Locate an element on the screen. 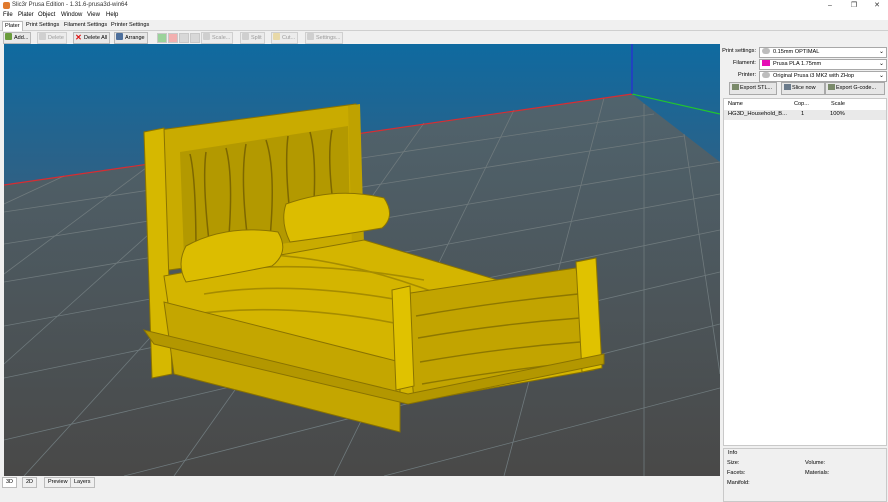  delete-all-icon: ✕ is located at coordinates (78, 37).